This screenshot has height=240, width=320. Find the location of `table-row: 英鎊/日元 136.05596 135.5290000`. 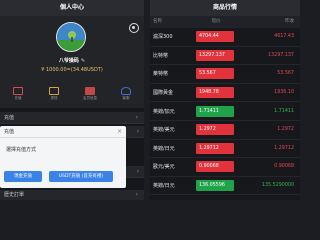

table-row: 英鎊/日元 136.05596 135.5290000 is located at coordinates (225, 186).